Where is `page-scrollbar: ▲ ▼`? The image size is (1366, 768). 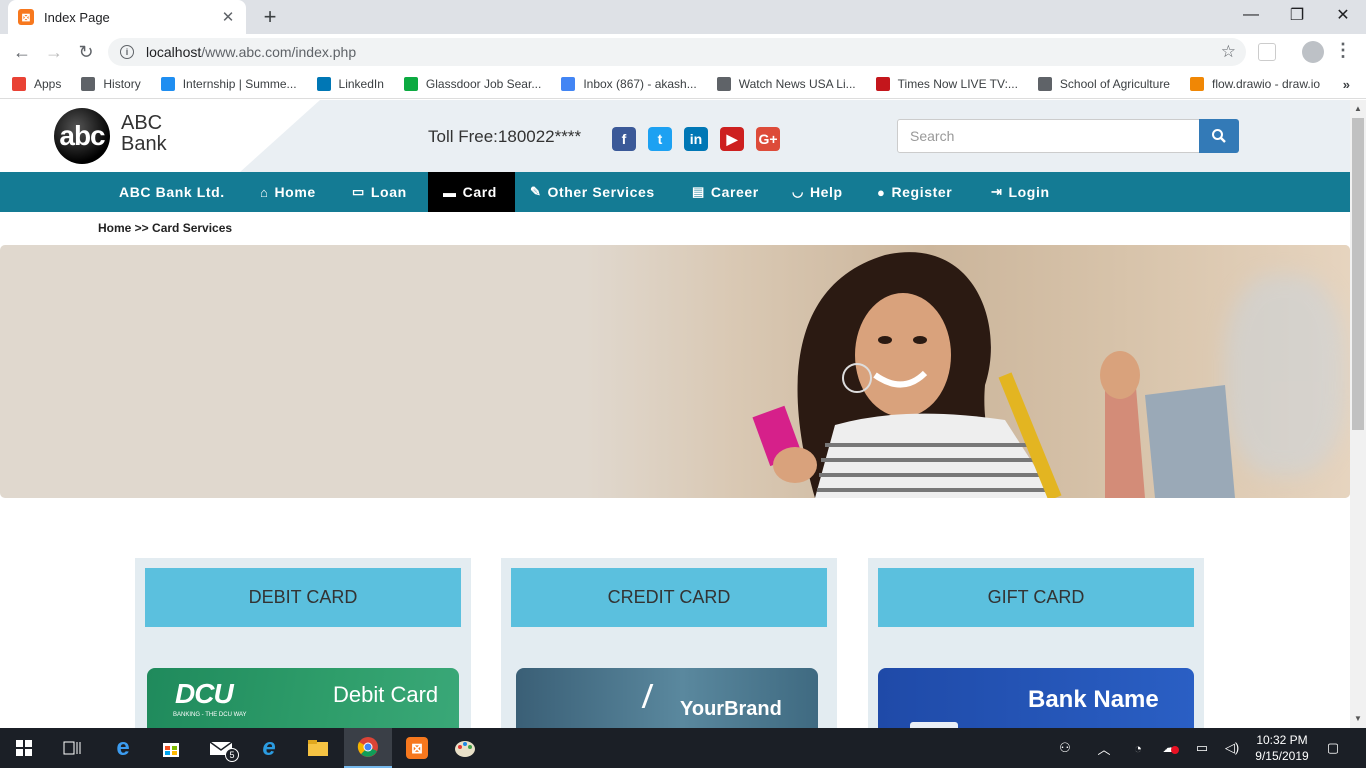
page-scrollbar: ▲ ▼ is located at coordinates (1358, 414).